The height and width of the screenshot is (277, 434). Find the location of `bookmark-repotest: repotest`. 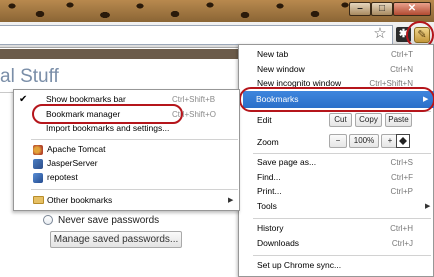

bookmark-repotest: repotest is located at coordinates (62, 177).